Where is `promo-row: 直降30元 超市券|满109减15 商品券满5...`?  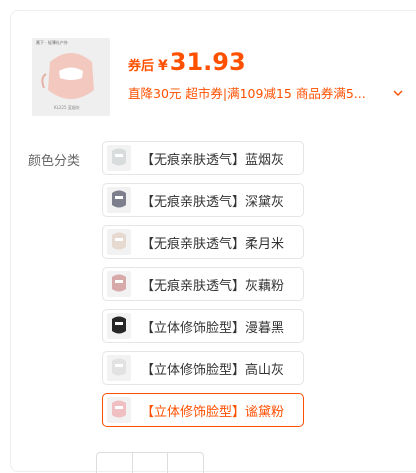
promo-row: 直降30元 超市券|满109减15 商品券满5... is located at coordinates (268, 92).